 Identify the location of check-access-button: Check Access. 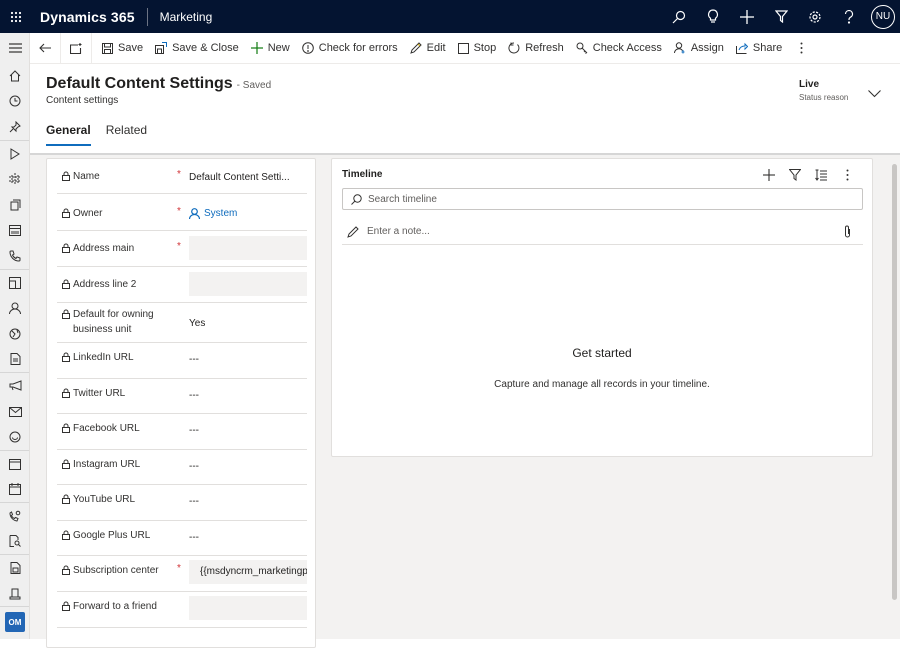
(619, 48).